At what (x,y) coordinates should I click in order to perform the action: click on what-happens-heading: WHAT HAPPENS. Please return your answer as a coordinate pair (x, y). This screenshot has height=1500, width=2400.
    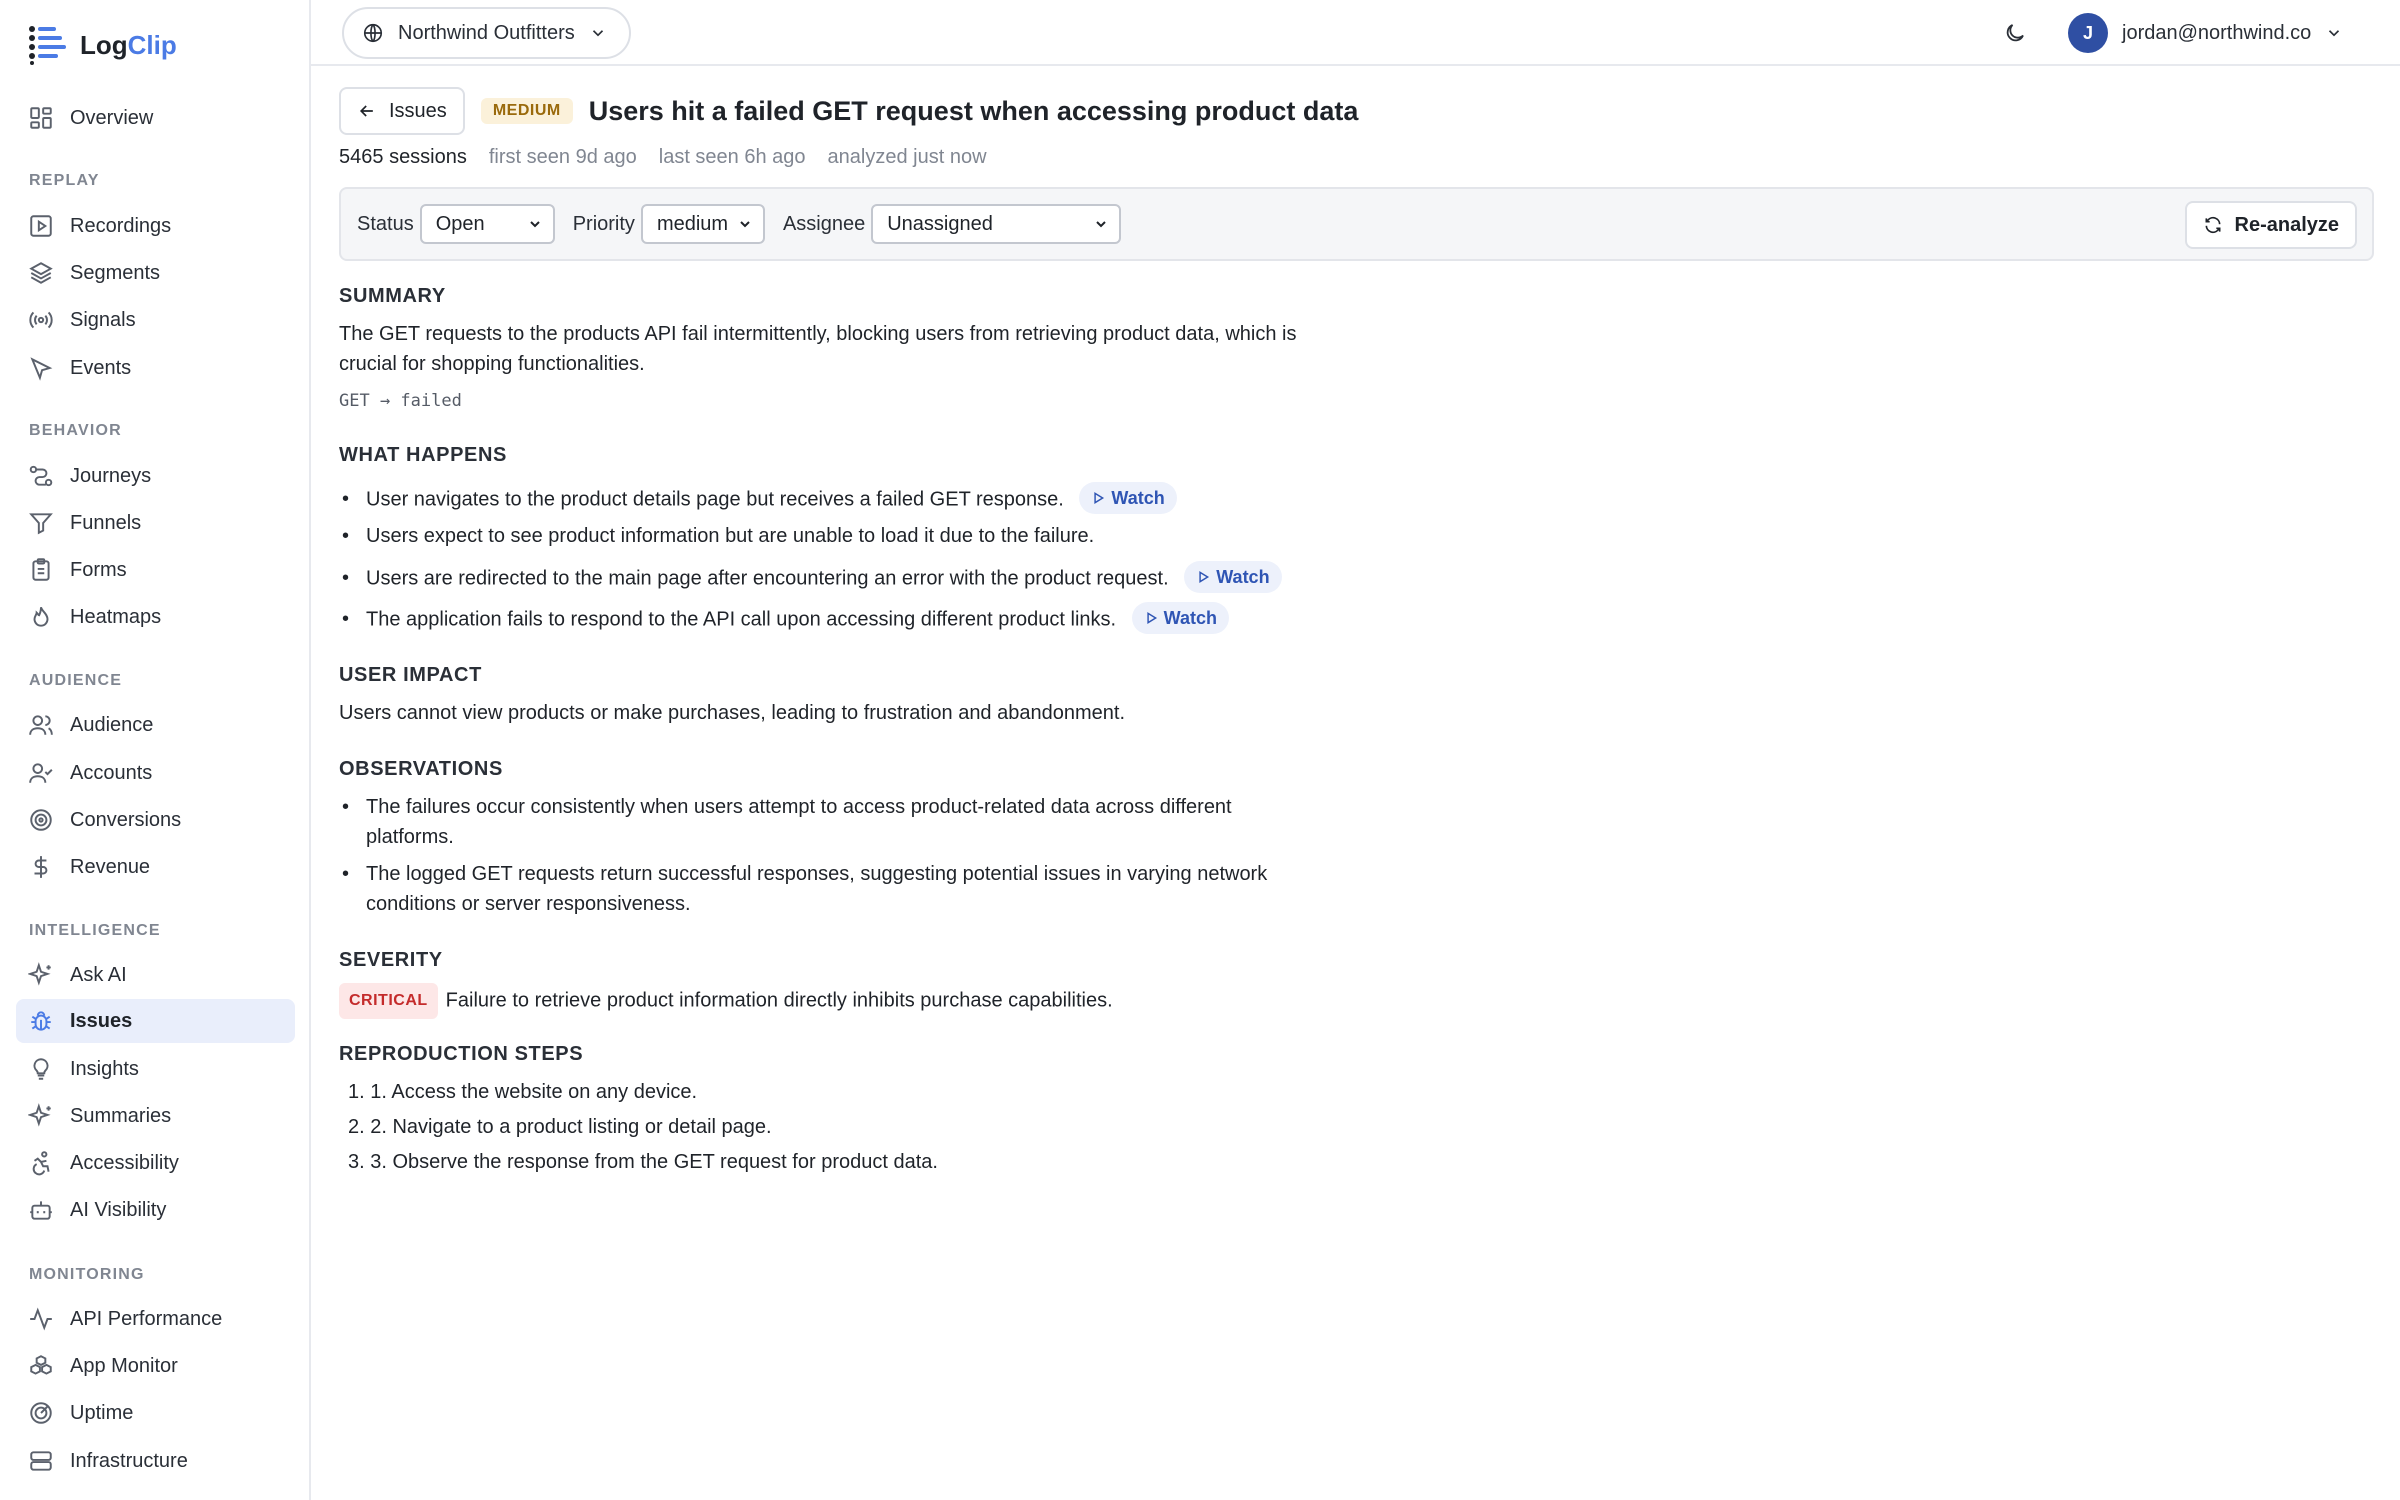
    Looking at the image, I should click on (423, 455).